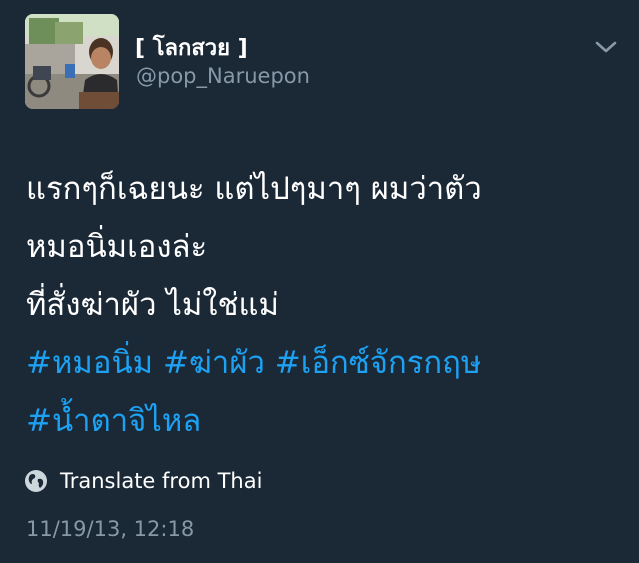 The height and width of the screenshot is (563, 639). What do you see at coordinates (191, 47) in the screenshot?
I see `author-display-name: [ โลกสวย ]` at bounding box center [191, 47].